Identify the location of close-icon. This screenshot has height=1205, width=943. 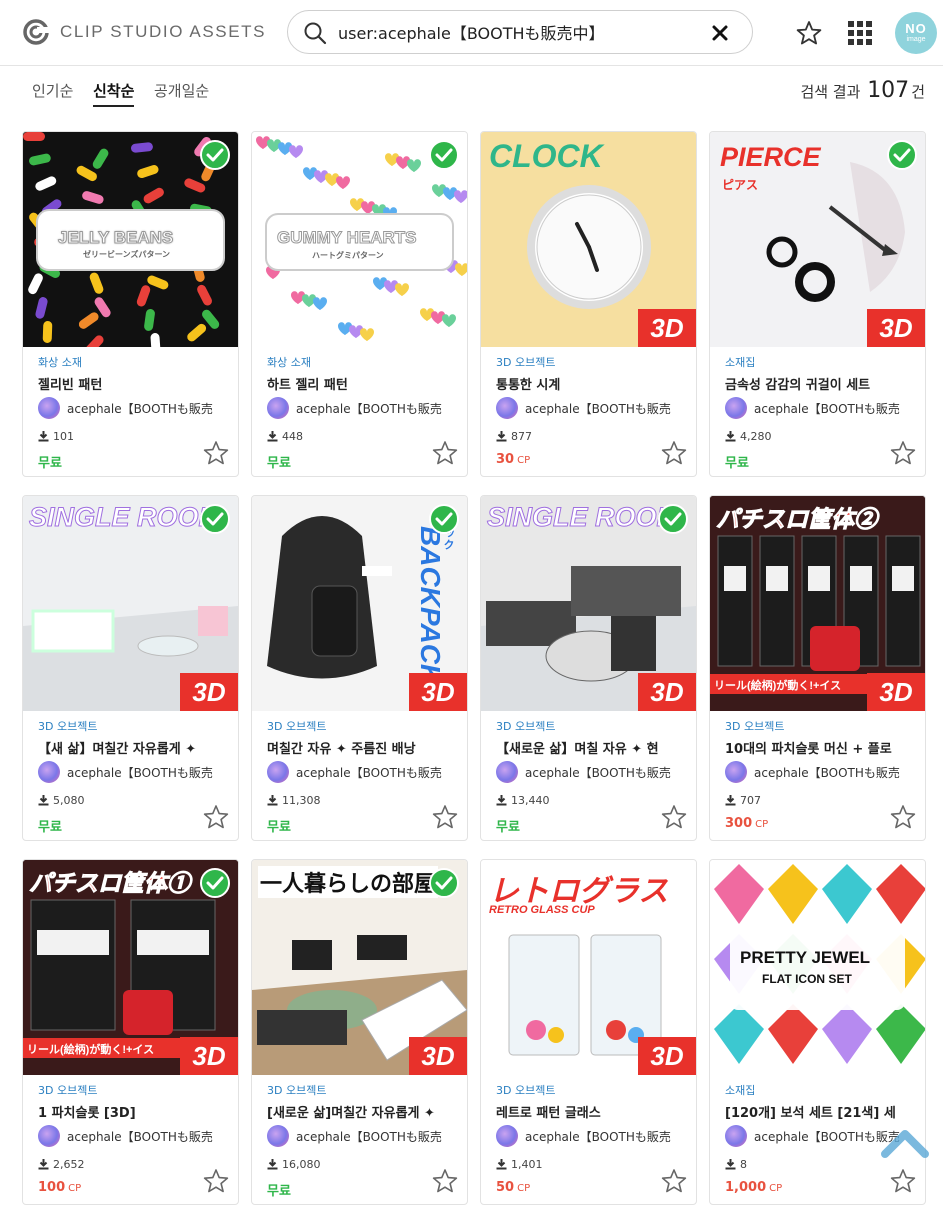
(720, 33).